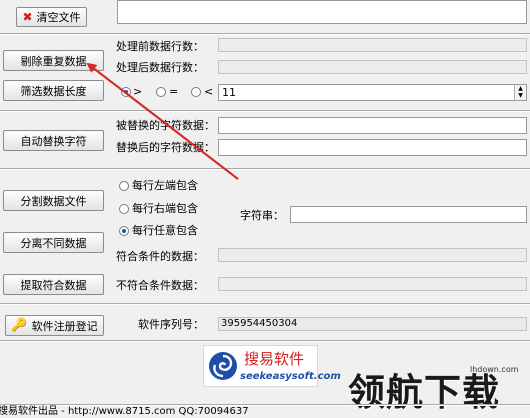  What do you see at coordinates (229, 92) in the screenshot?
I see `length-value: 11` at bounding box center [229, 92].